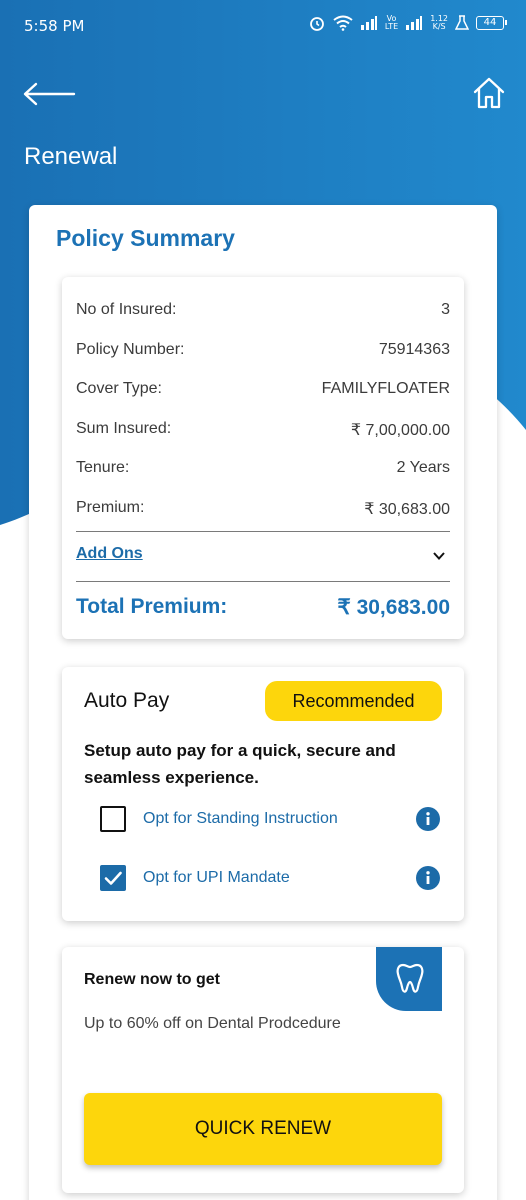 The width and height of the screenshot is (526, 1200). What do you see at coordinates (393, 607) in the screenshot?
I see `total-premium-value: ₹ 30,683.00` at bounding box center [393, 607].